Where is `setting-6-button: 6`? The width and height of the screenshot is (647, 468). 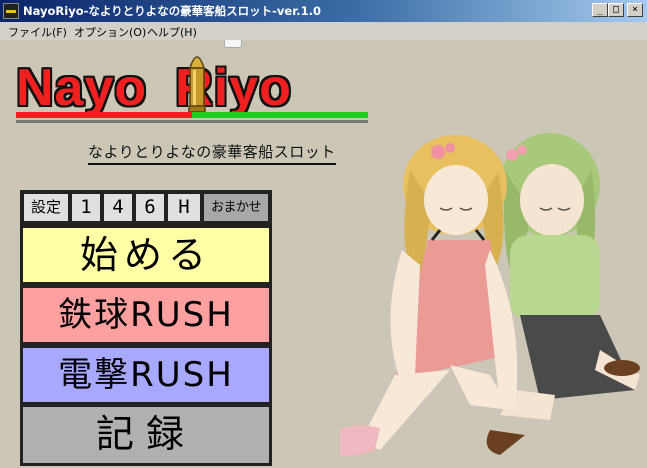 setting-6-button: 6 is located at coordinates (150, 207).